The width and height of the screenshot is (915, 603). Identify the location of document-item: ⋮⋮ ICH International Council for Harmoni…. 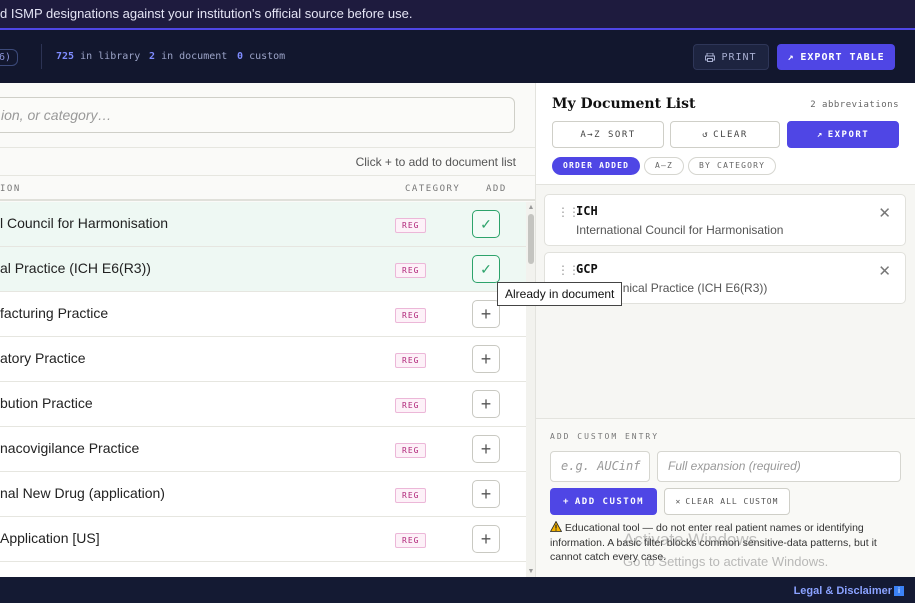
(725, 220).